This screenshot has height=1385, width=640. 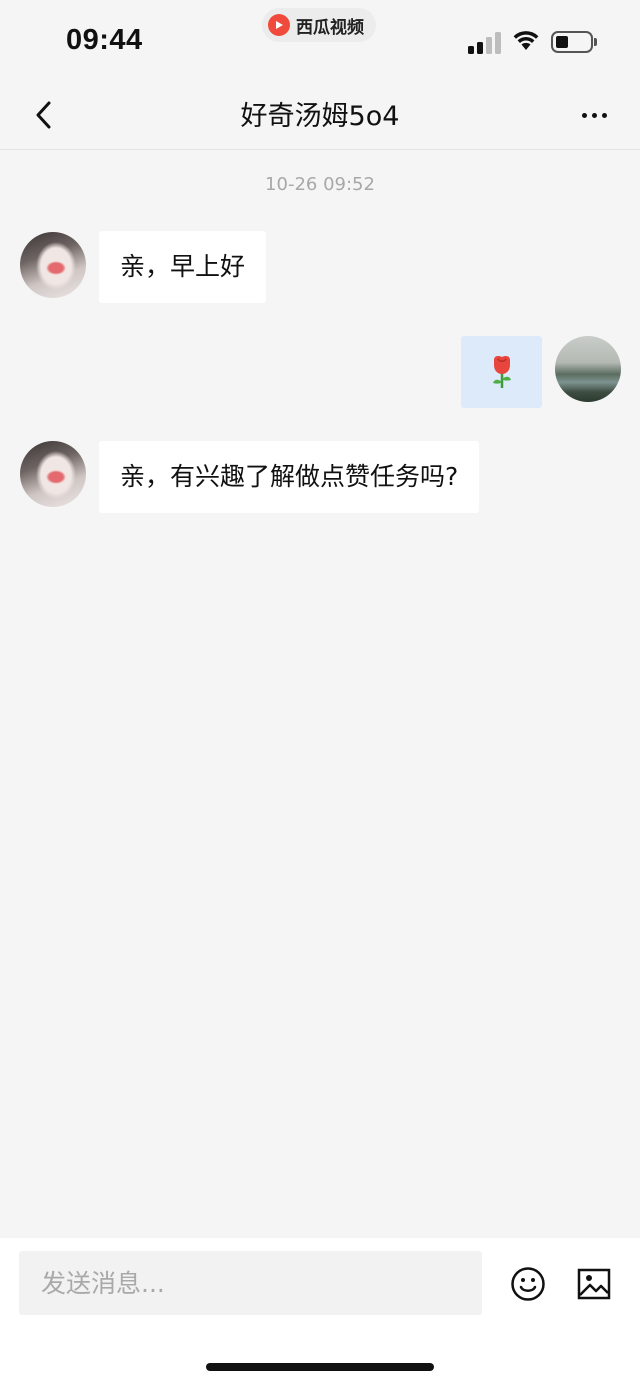 I want to click on back-button, so click(x=44, y=115).